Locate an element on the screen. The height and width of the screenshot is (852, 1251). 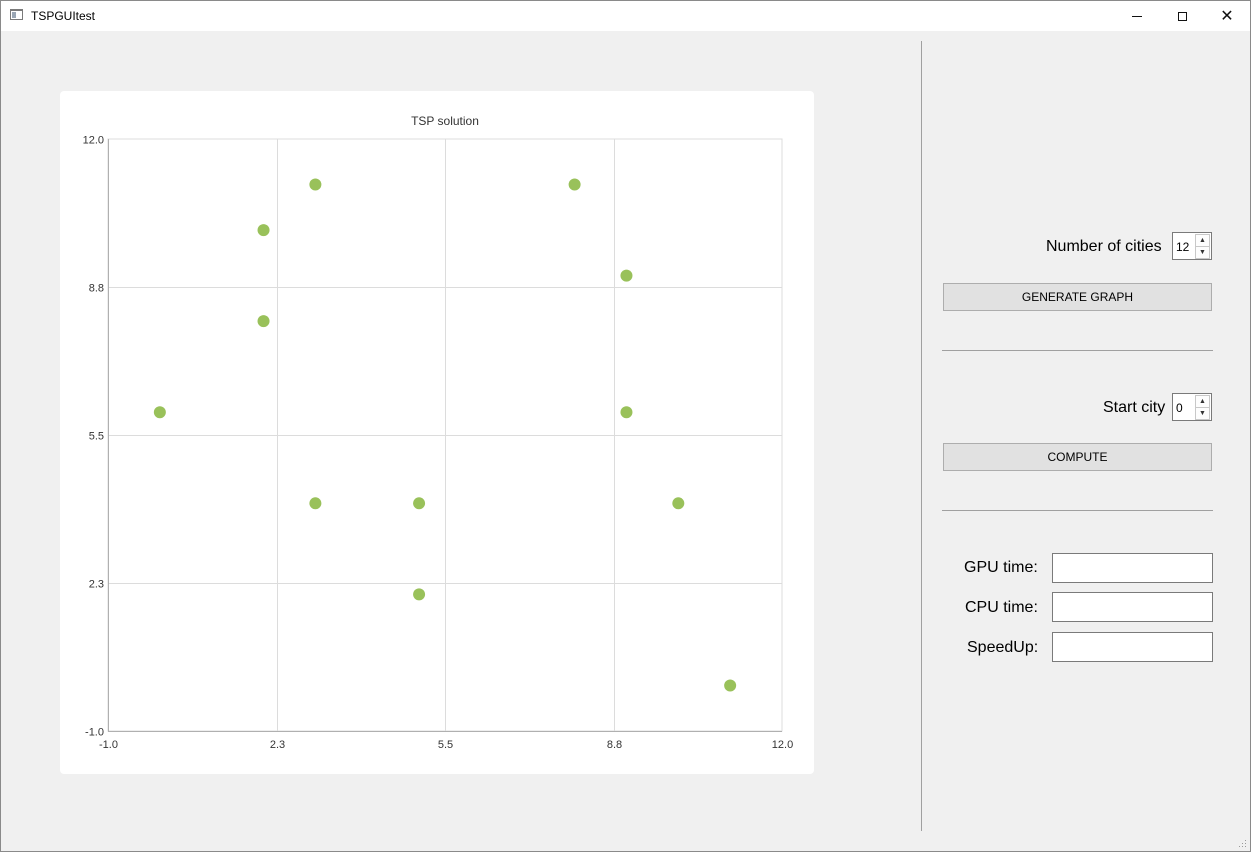
gpu-time-field is located at coordinates (1132, 568).